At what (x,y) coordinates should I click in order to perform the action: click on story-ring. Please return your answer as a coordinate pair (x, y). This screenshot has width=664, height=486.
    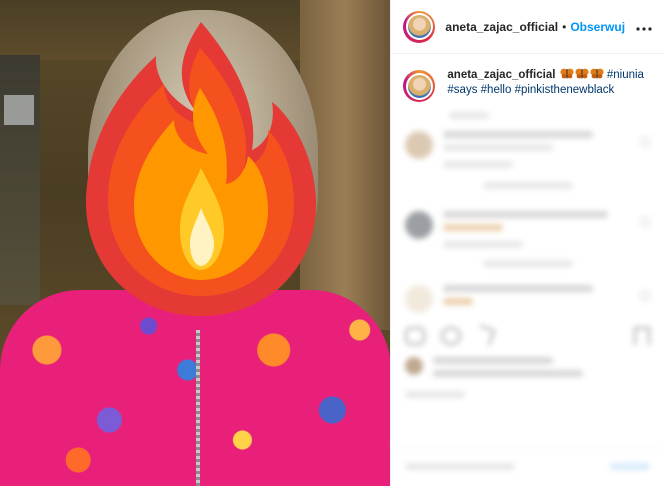
    Looking at the image, I should click on (419, 26).